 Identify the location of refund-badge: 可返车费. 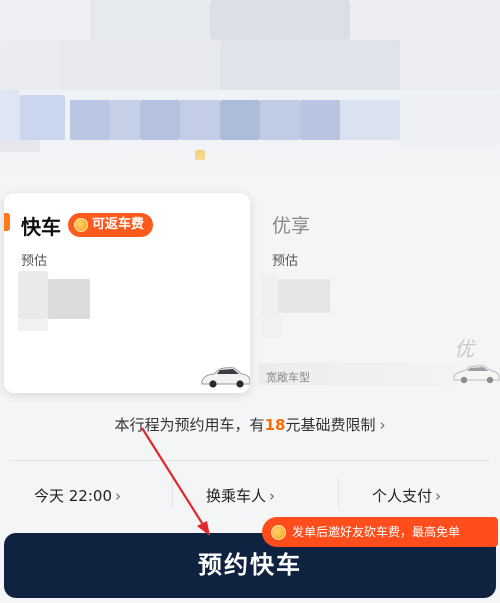
(111, 225).